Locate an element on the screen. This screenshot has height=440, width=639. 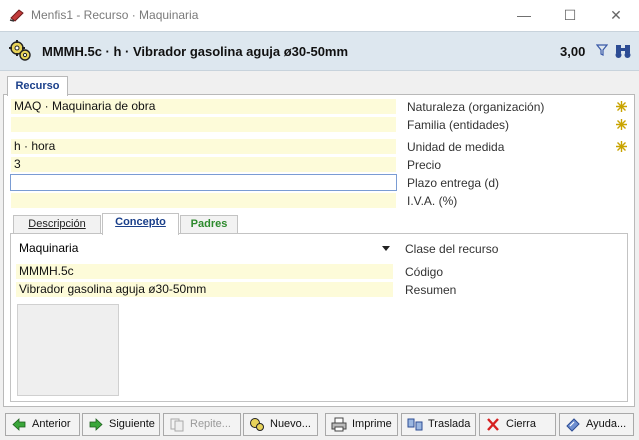
plazo-field is located at coordinates (203, 182).